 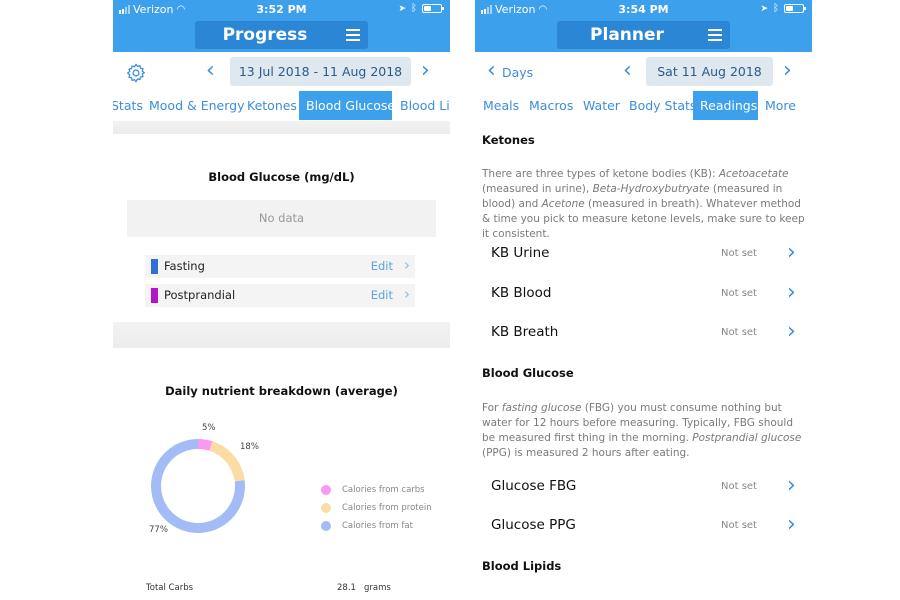 I want to click on kb-urine-row: KB Urine Not set ›, so click(x=643, y=254).